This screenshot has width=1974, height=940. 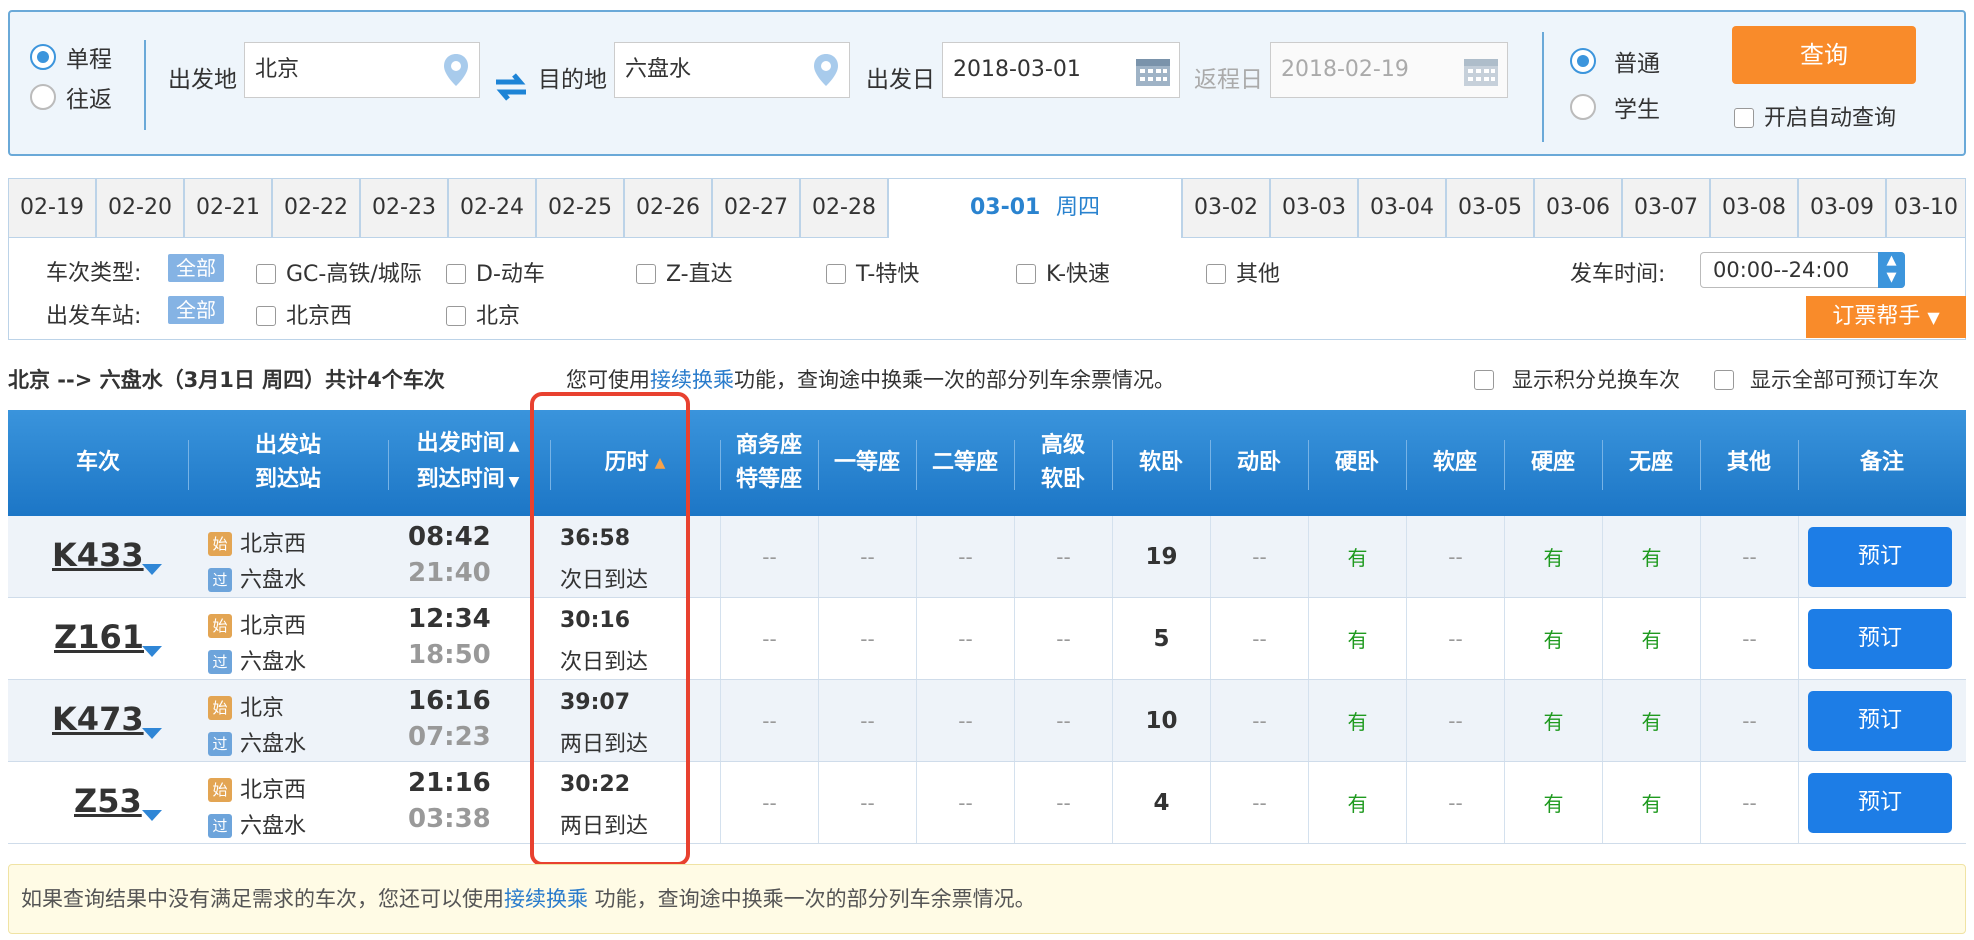 I want to click on station-all: 全部, so click(x=196, y=310).